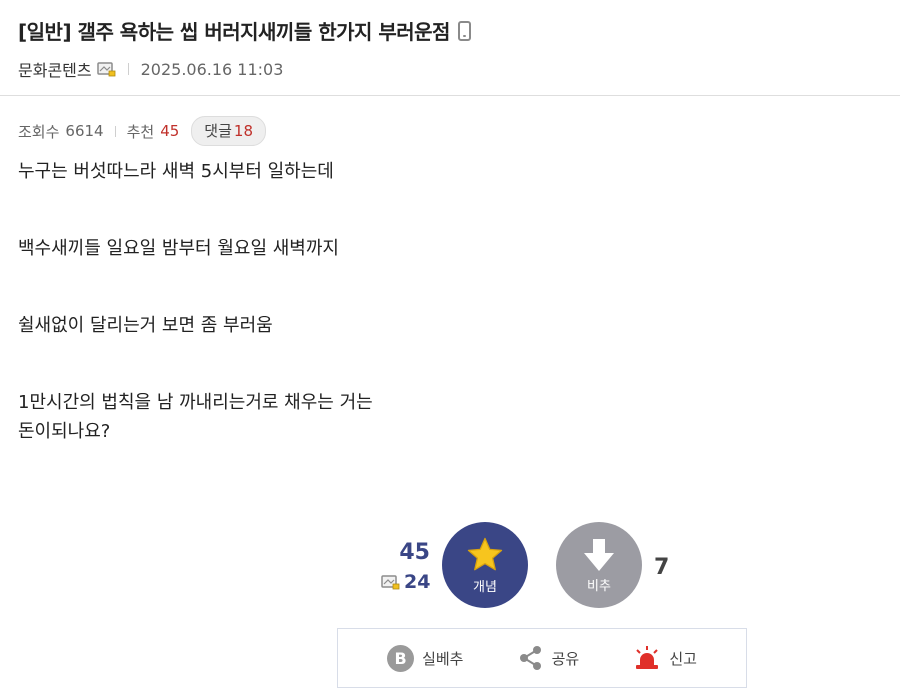  Describe the element at coordinates (443, 658) in the screenshot. I see `best-recommend-label: 실베추` at that location.